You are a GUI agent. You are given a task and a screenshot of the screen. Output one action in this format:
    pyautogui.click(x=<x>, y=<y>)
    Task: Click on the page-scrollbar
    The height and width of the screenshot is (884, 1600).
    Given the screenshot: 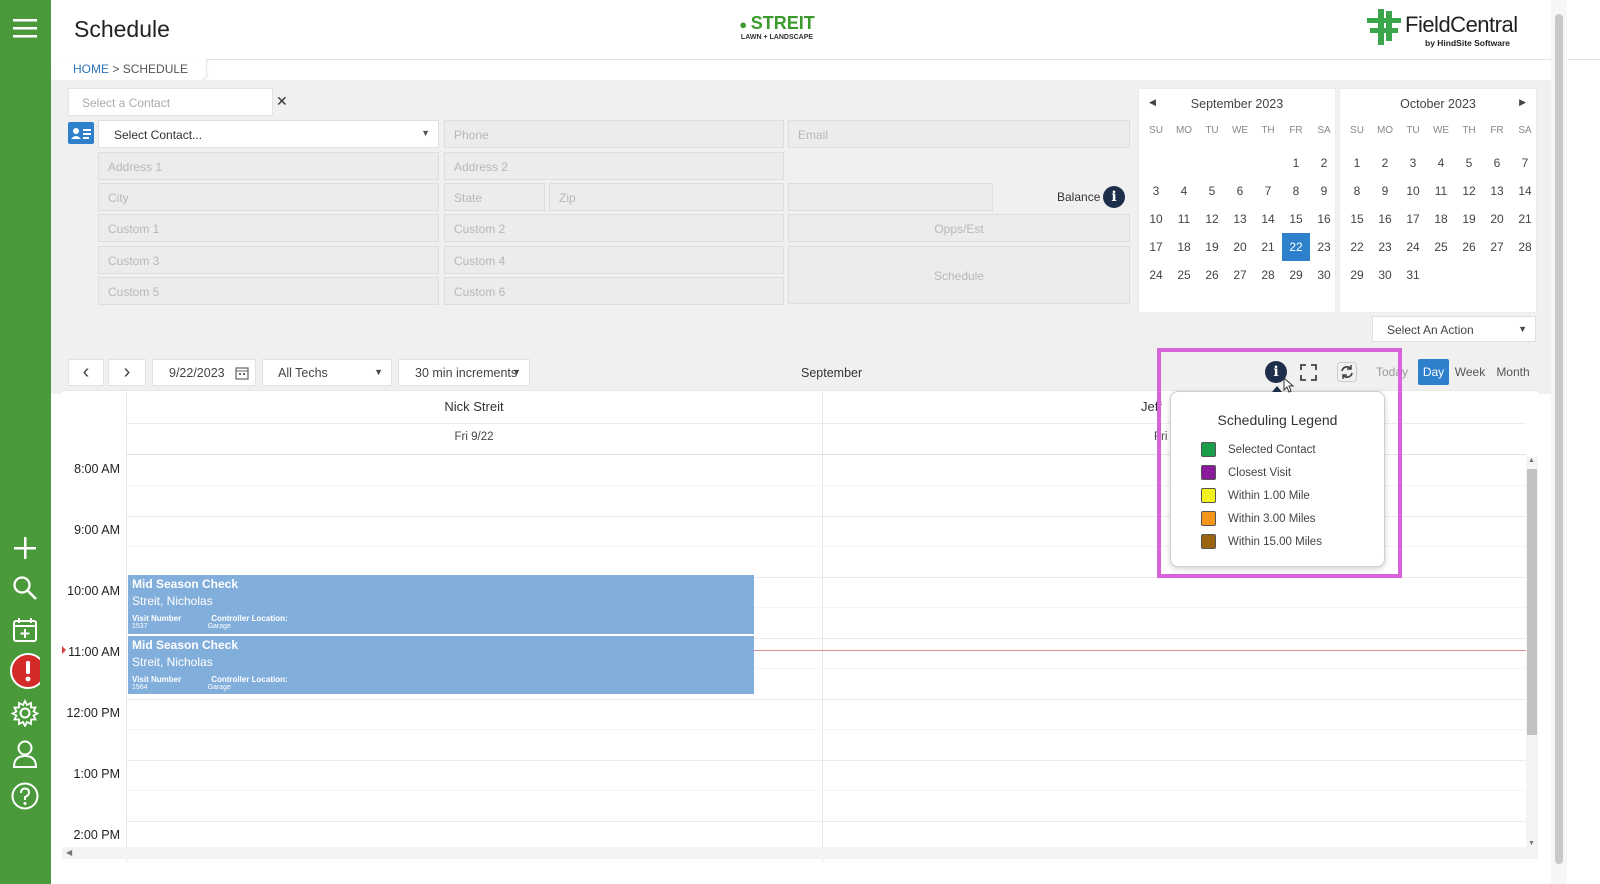 What is the action you would take?
    pyautogui.click(x=1559, y=442)
    